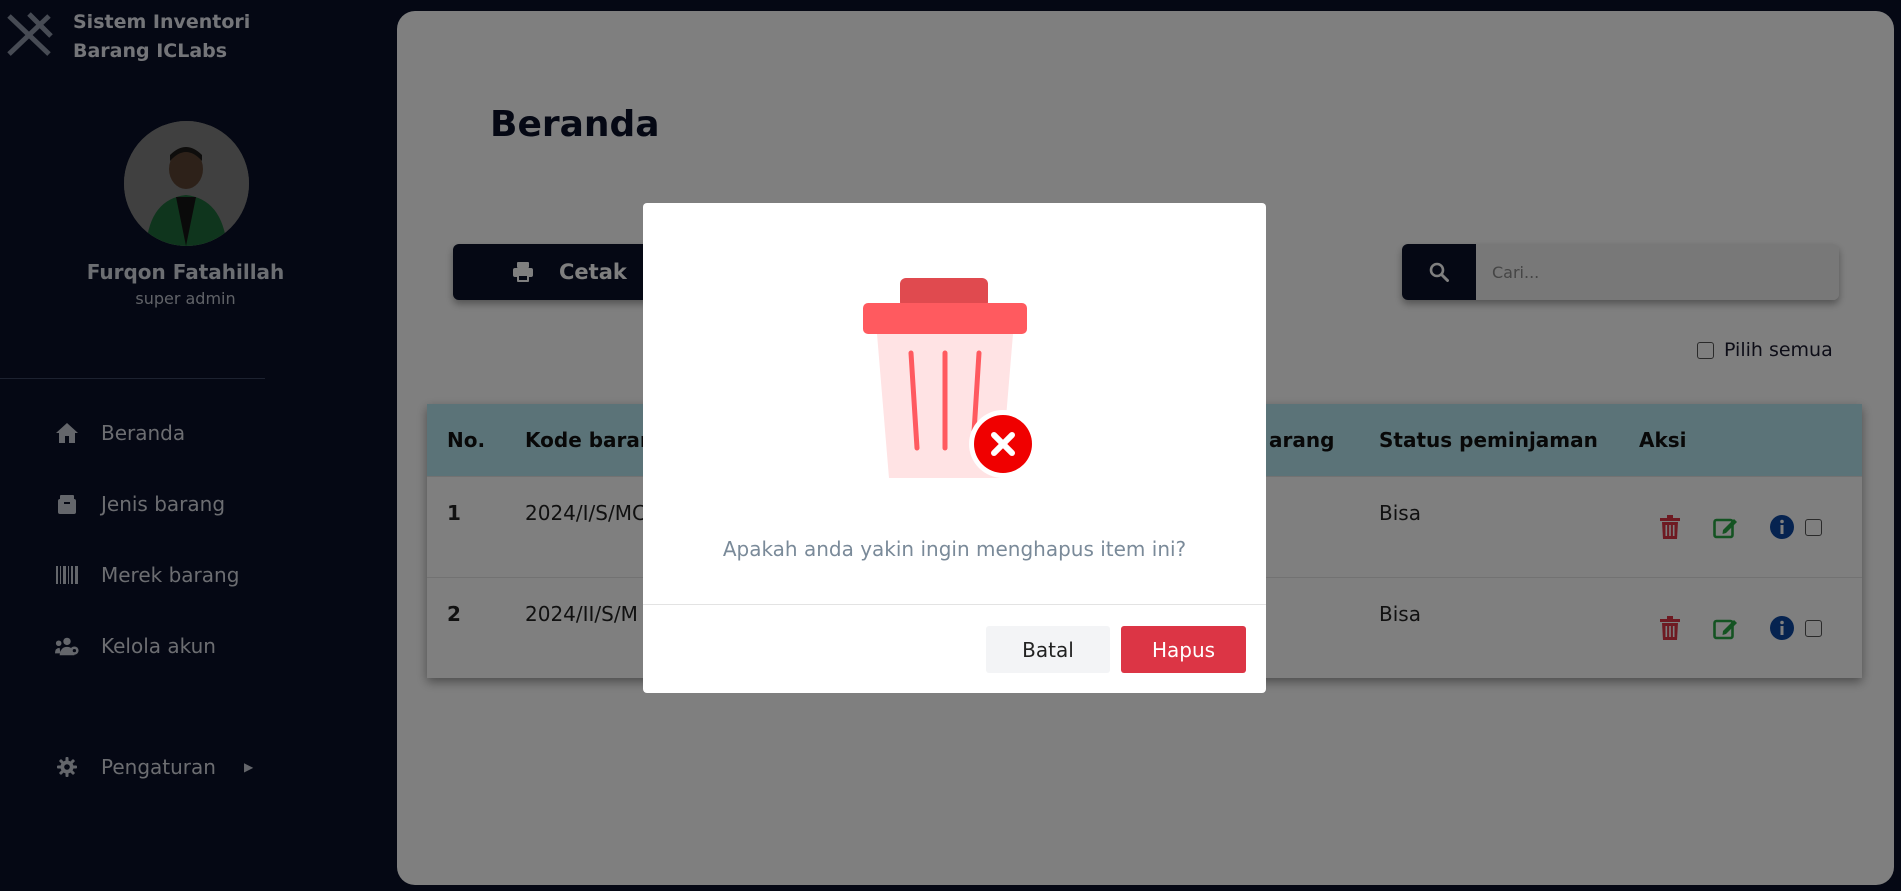 The image size is (1901, 891). Describe the element at coordinates (954, 604) in the screenshot. I see `dialog-divider` at that location.